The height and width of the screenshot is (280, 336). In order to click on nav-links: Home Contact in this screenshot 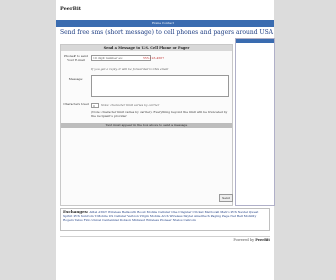, I will do `click(163, 23)`.